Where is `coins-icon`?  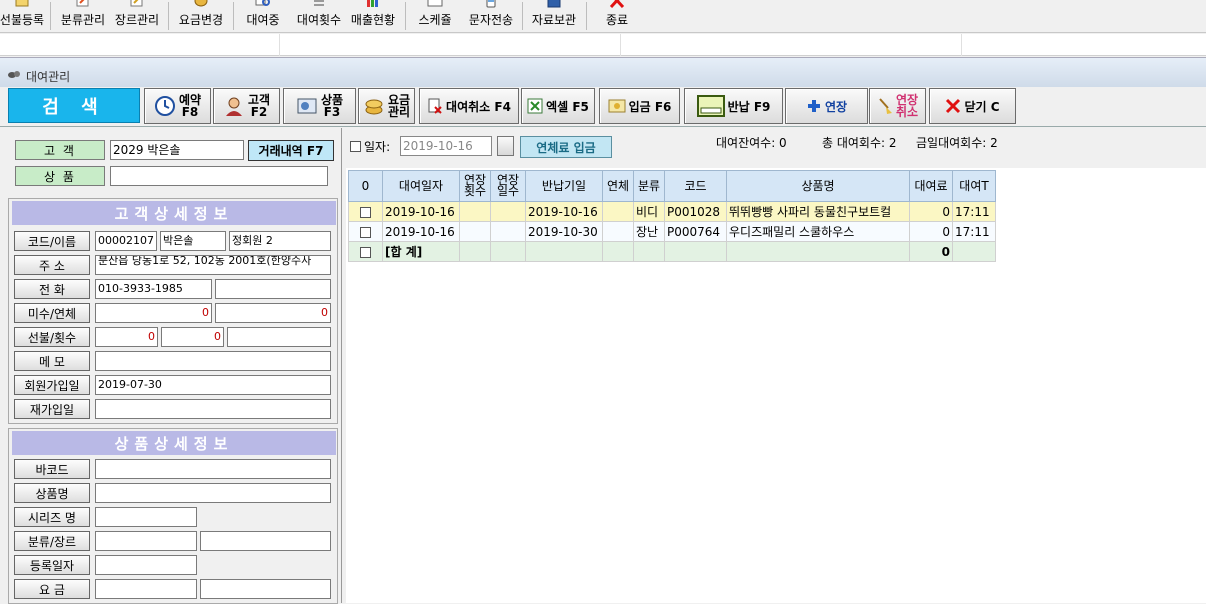
coins-icon is located at coordinates (374, 107).